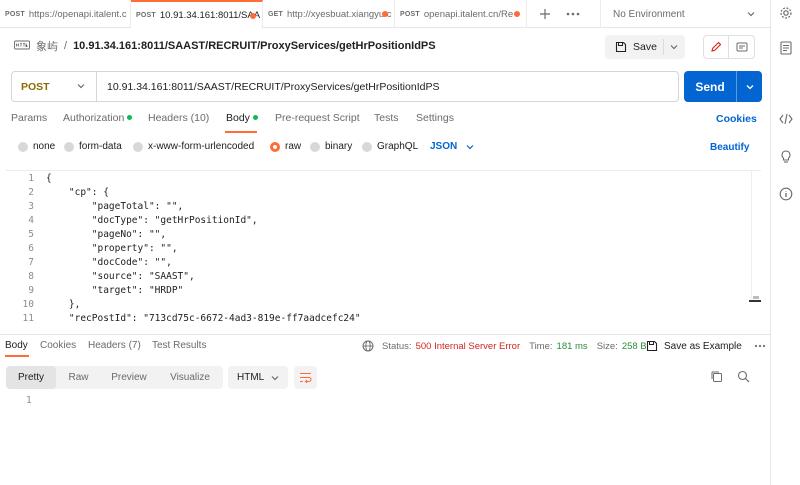 The height and width of the screenshot is (485, 800). I want to click on pencil-icon, so click(717, 47).